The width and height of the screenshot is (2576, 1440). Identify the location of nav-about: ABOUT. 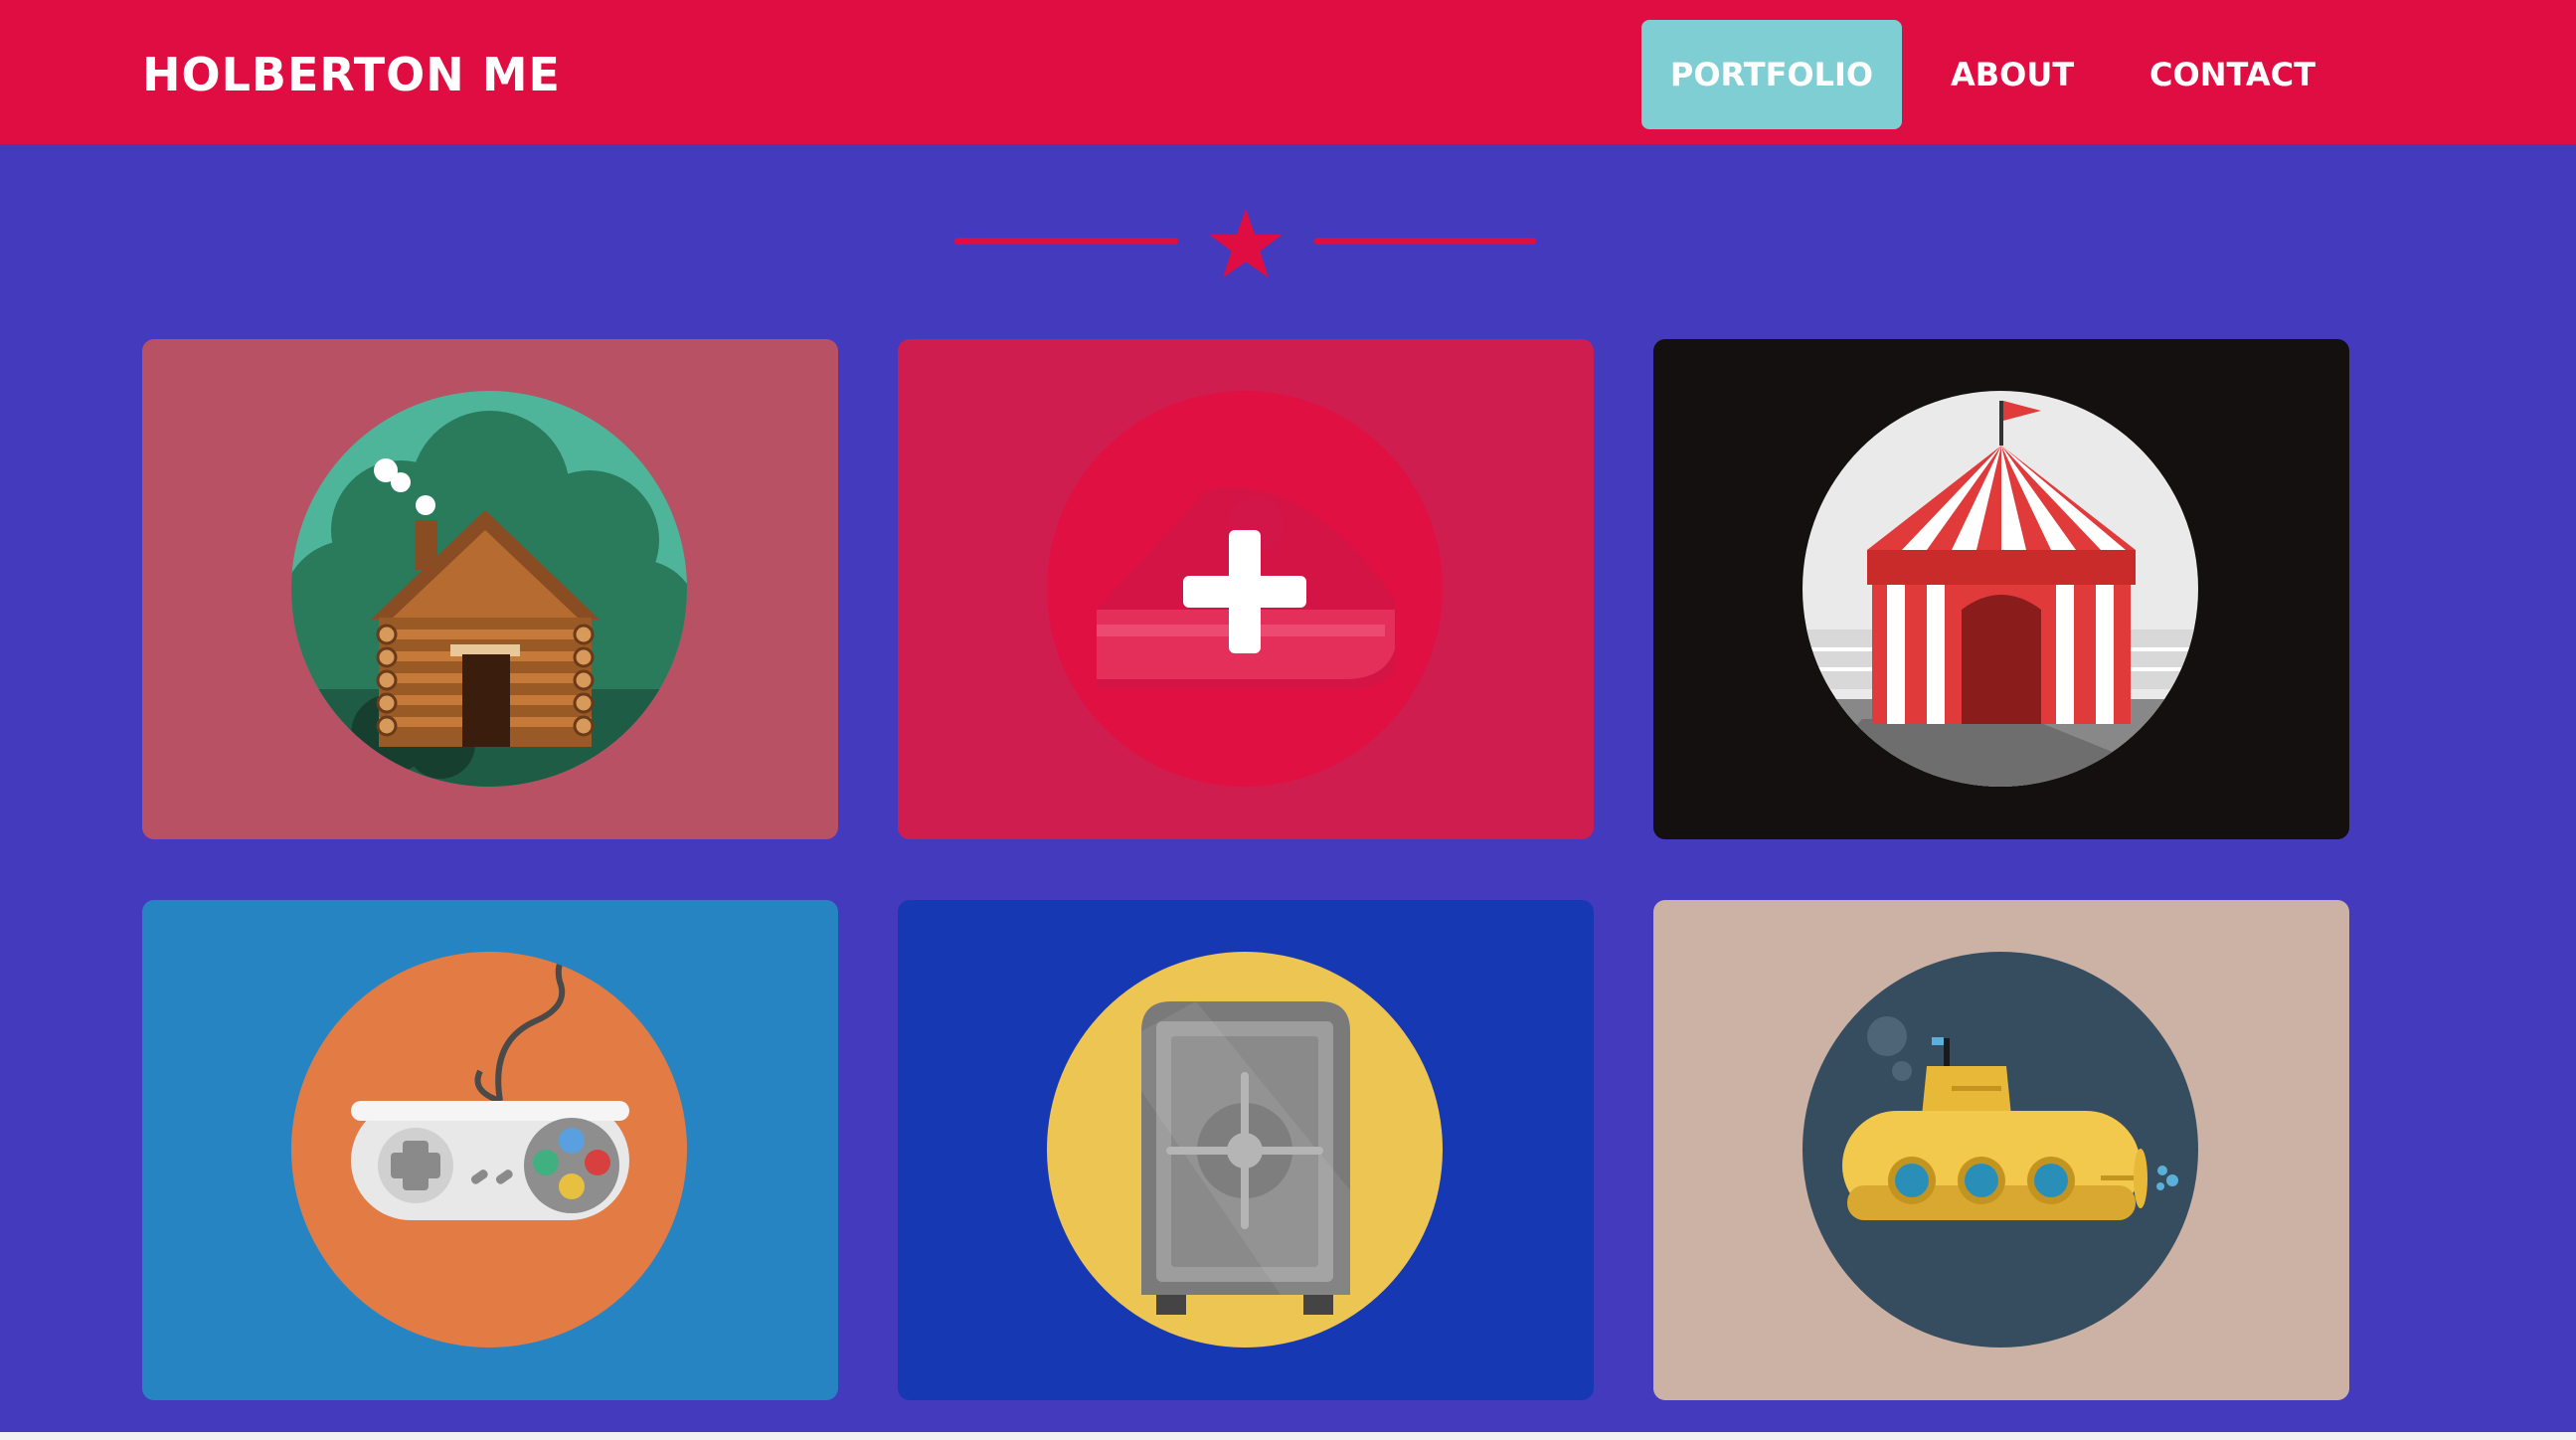
(2012, 74).